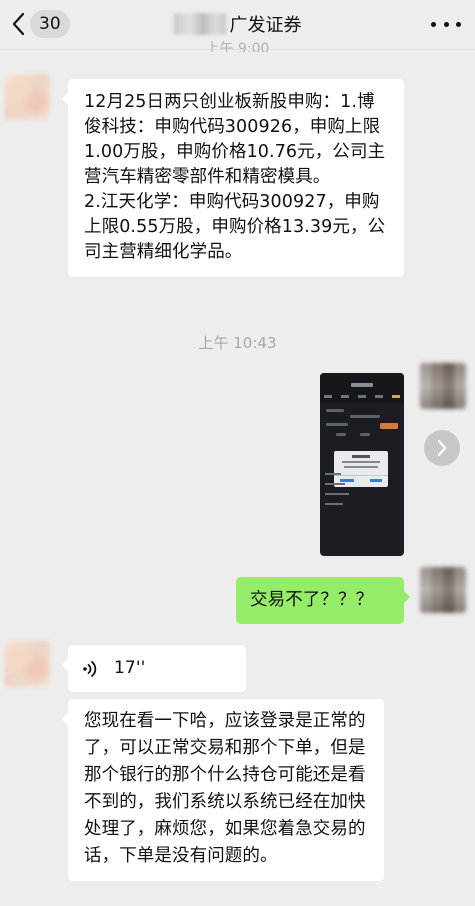  I want to click on chevron-right-icon, so click(442, 448).